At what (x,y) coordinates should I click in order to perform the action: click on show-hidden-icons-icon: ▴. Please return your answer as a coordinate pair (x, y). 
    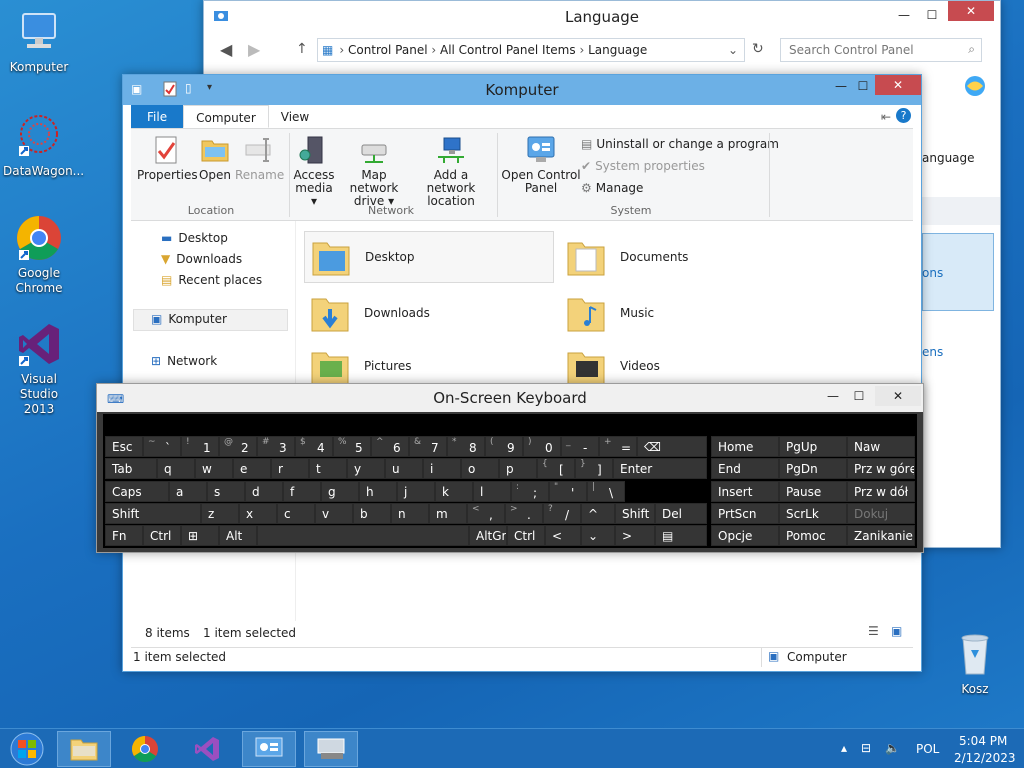
    Looking at the image, I should click on (844, 748).